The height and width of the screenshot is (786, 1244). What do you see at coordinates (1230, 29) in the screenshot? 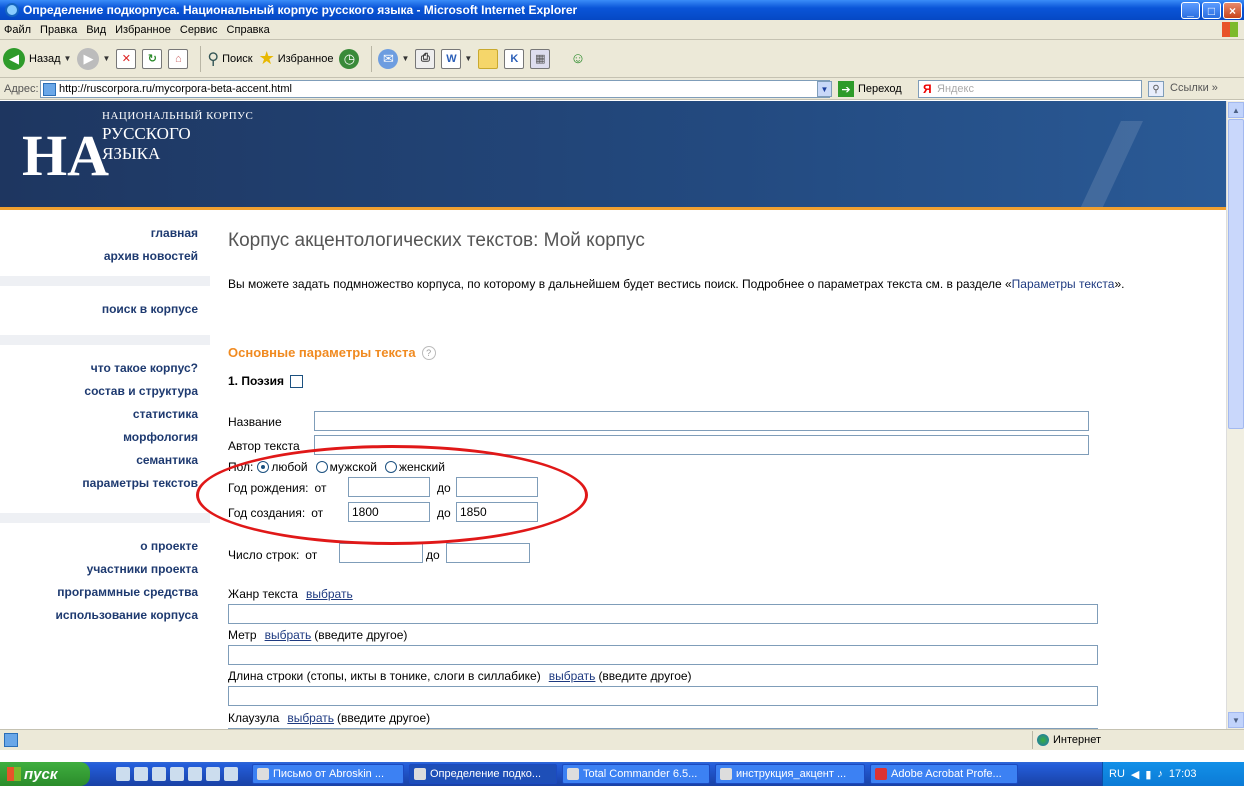
I see `windows-logo-icon` at bounding box center [1230, 29].